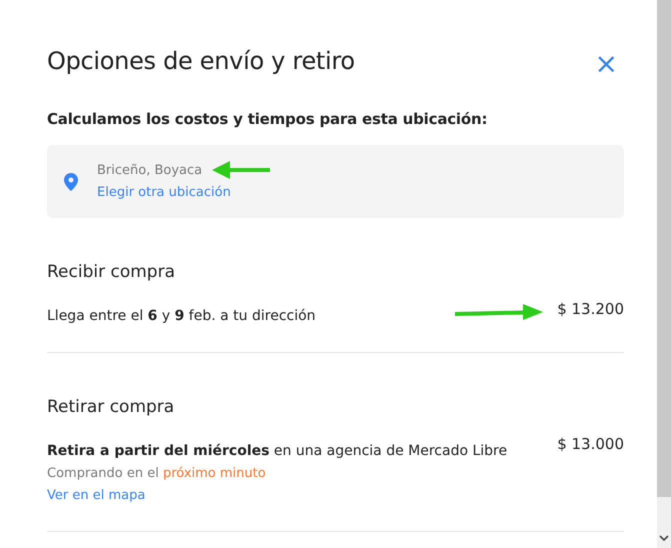 This screenshot has width=671, height=548. I want to click on section-heading: Retirar compra, so click(111, 407).